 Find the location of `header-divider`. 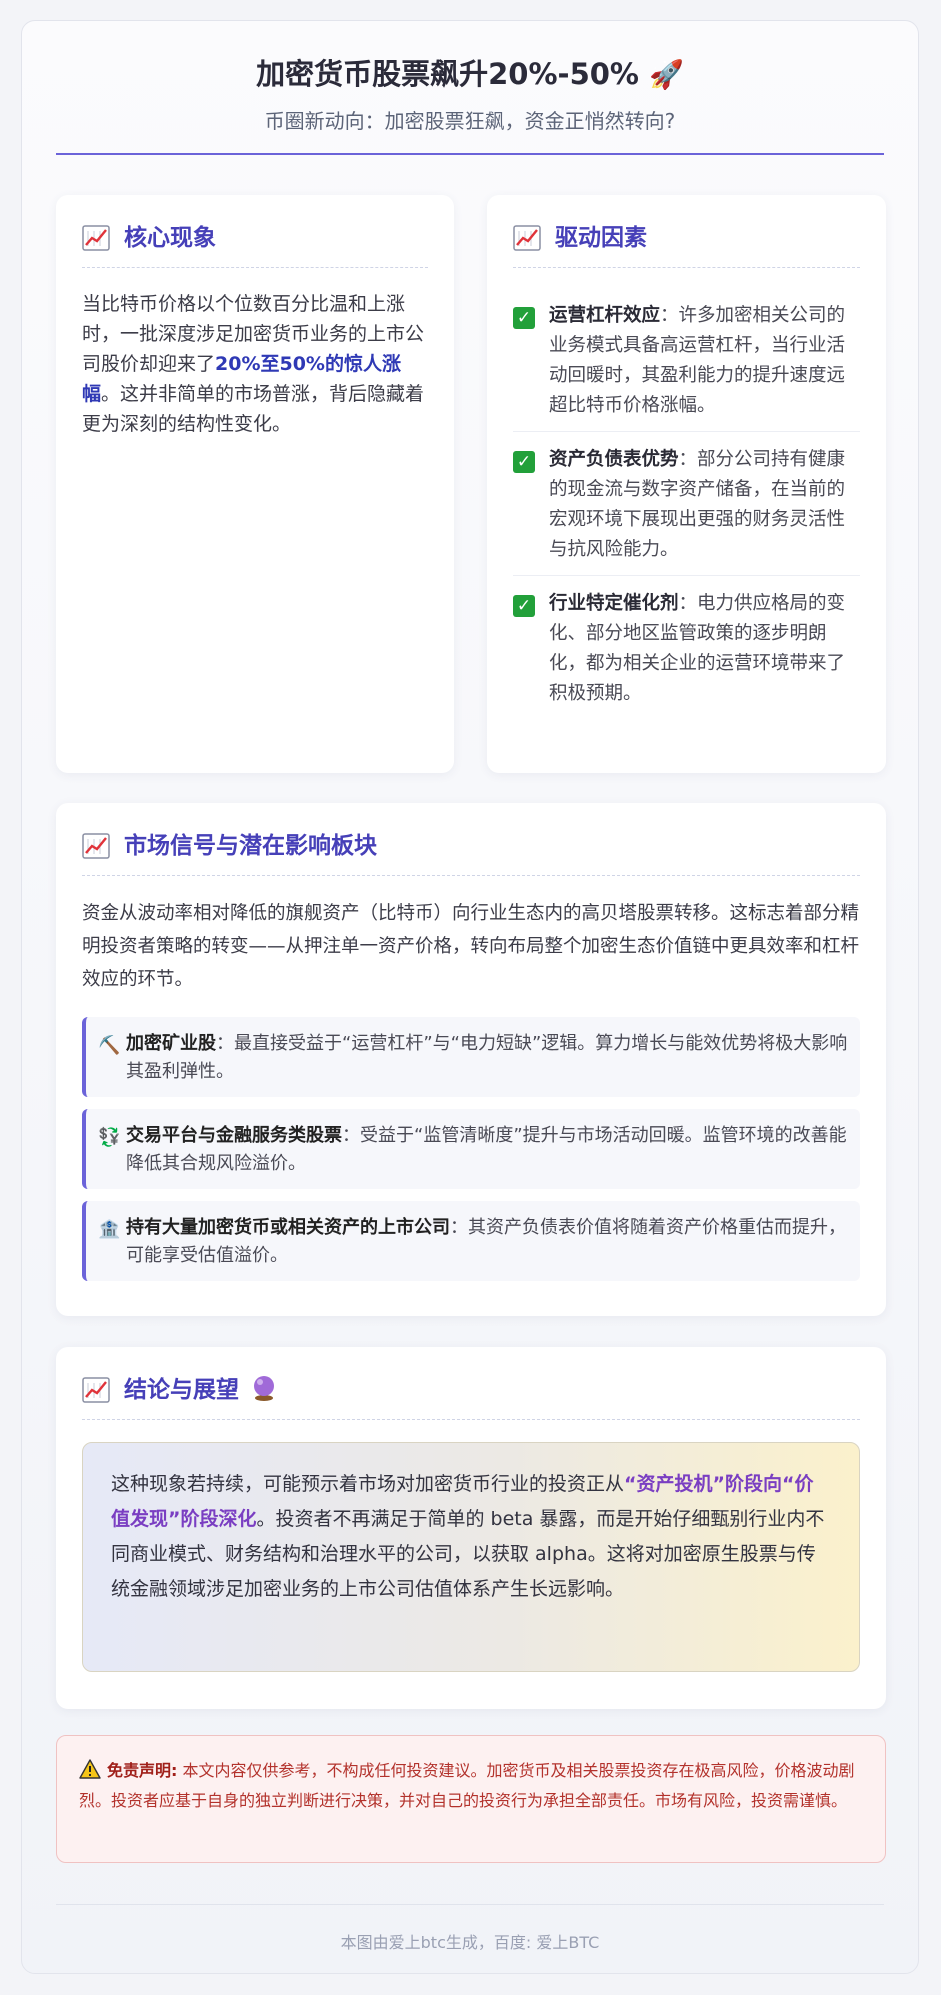

header-divider is located at coordinates (470, 154).